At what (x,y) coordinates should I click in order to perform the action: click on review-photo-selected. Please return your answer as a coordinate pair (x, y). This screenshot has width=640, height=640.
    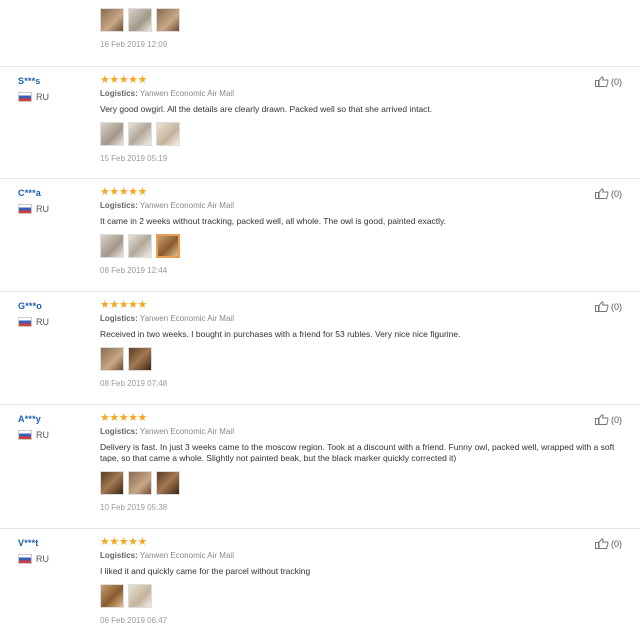
    Looking at the image, I should click on (168, 246).